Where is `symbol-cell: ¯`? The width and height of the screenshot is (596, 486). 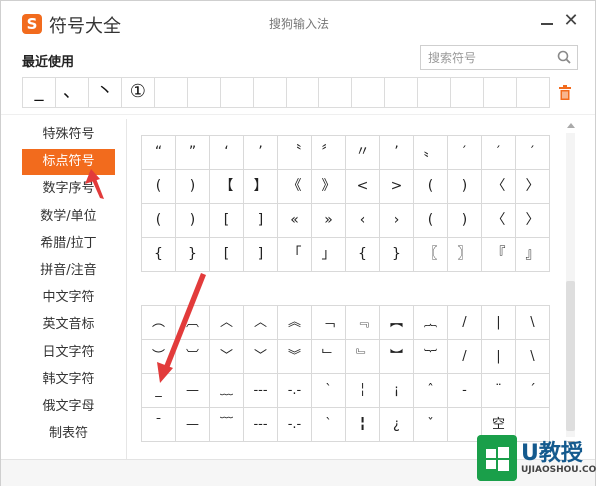
symbol-cell: ¯ is located at coordinates (159, 425).